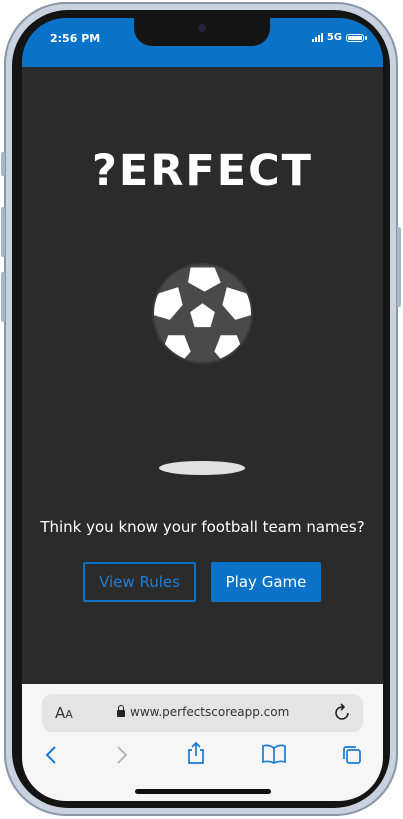 The width and height of the screenshot is (403, 819). Describe the element at coordinates (196, 755) in the screenshot. I see `share-icon` at that location.